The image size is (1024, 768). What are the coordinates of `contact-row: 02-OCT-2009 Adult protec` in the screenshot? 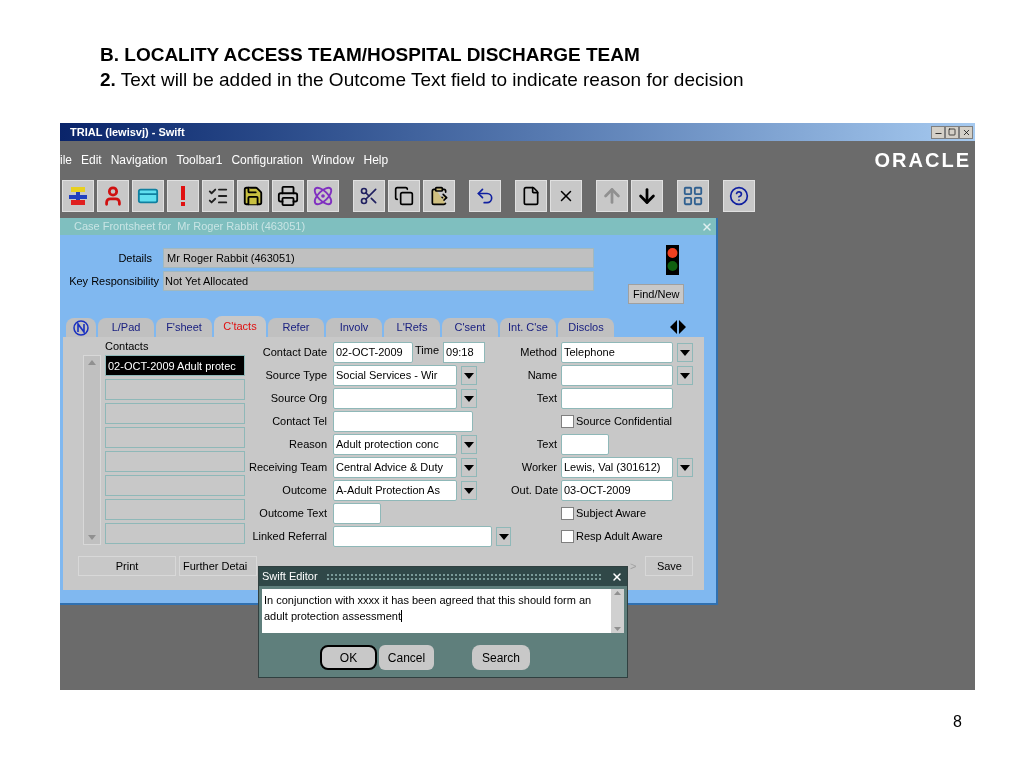 It's located at (175, 365).